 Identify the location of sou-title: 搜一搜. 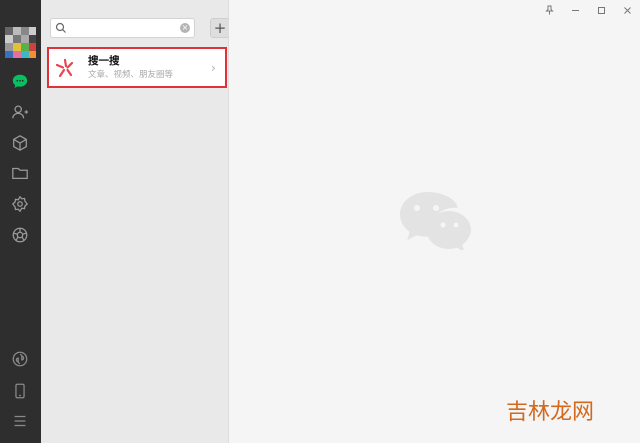
(104, 61).